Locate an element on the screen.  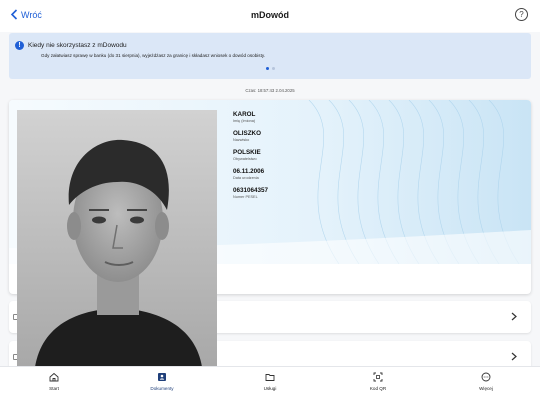
nav-documents: Dokumenty is located at coordinates (162, 386).